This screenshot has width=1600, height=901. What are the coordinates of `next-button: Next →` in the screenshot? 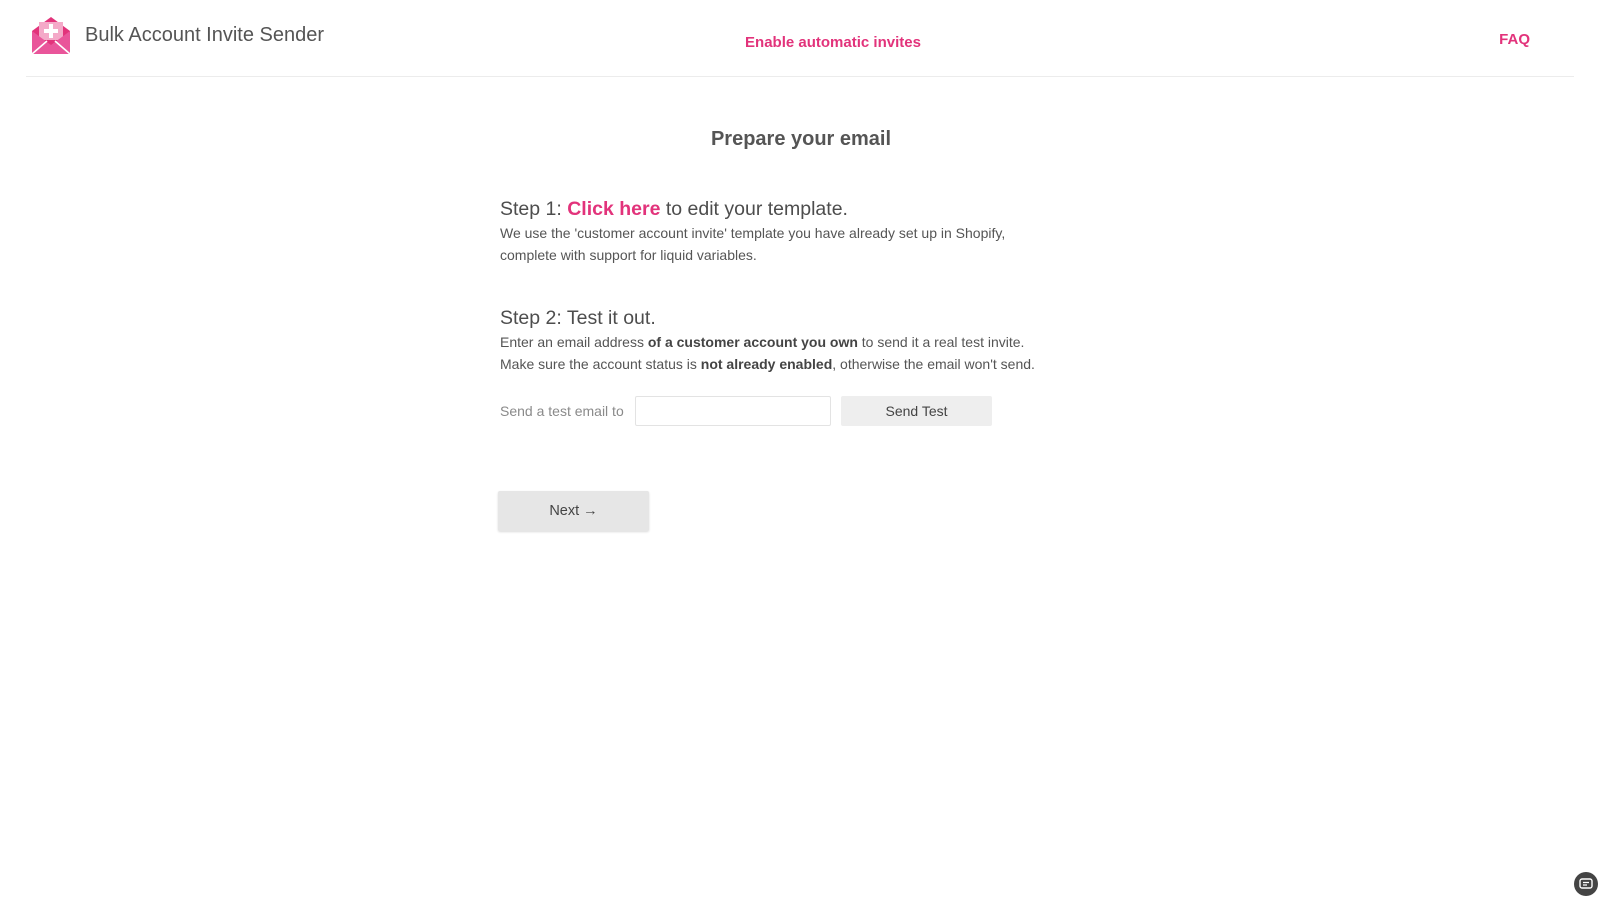 It's located at (573, 511).